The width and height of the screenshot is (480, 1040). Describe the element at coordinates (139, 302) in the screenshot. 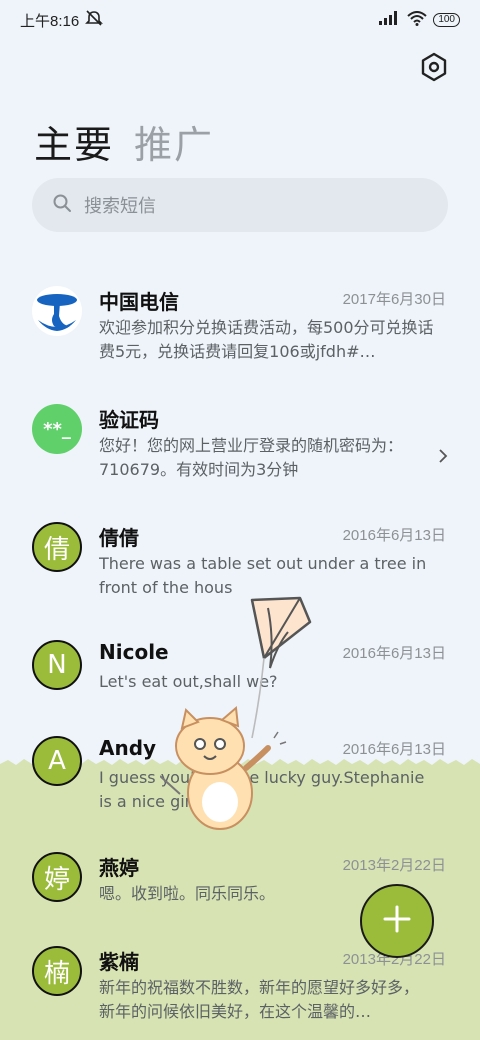

I see `sender-name: 中国电信` at that location.